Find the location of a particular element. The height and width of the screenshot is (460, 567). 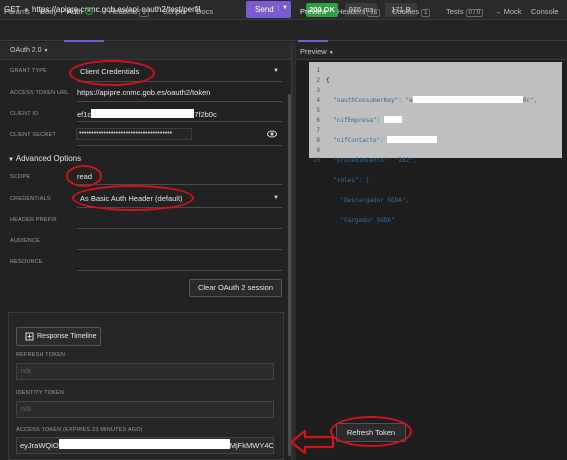

code-key: "nifContacto": is located at coordinates (358, 140).